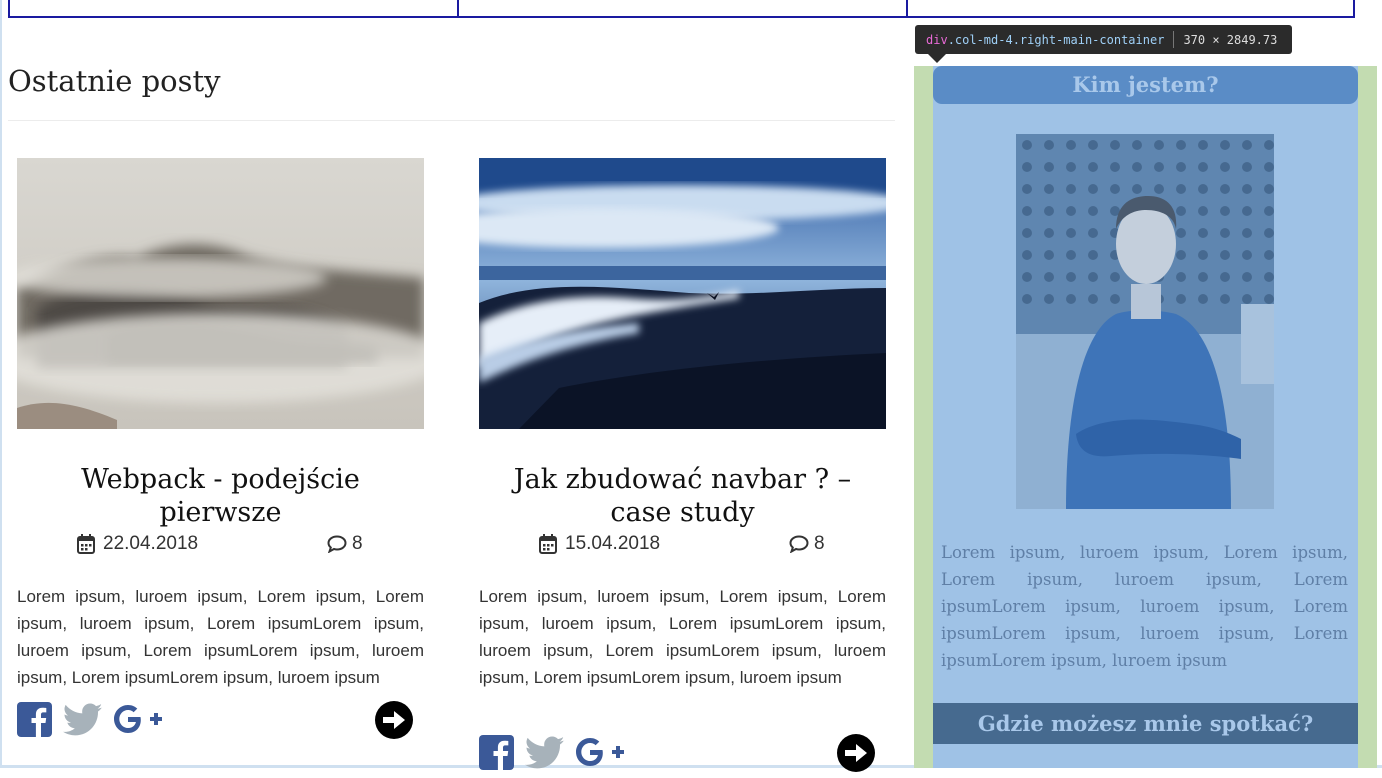 The height and width of the screenshot is (778, 1382). What do you see at coordinates (451, 120) in the screenshot?
I see `title-divider` at bounding box center [451, 120].